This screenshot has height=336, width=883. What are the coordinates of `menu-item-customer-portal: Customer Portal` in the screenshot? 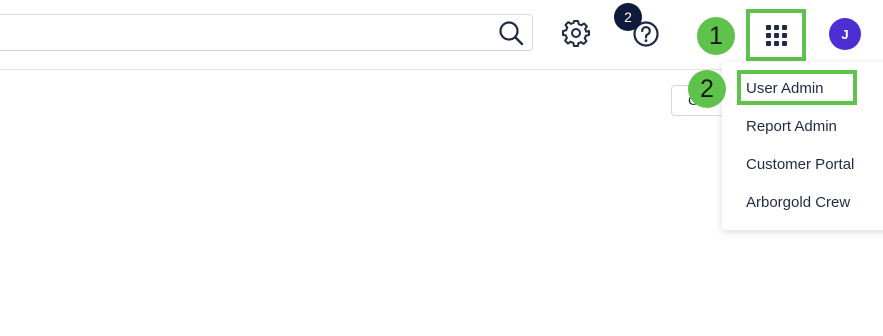 It's located at (800, 164).